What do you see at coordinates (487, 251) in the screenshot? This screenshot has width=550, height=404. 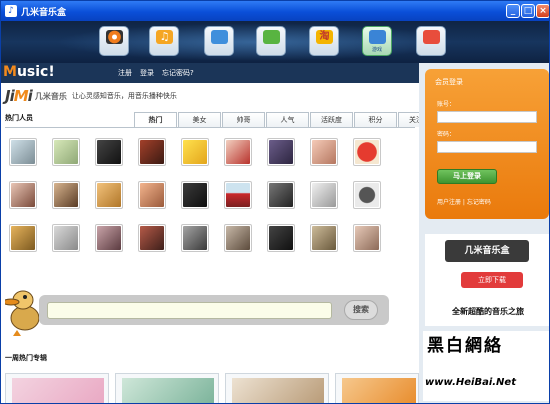 I see `ad-title: 几米音乐盒` at bounding box center [487, 251].